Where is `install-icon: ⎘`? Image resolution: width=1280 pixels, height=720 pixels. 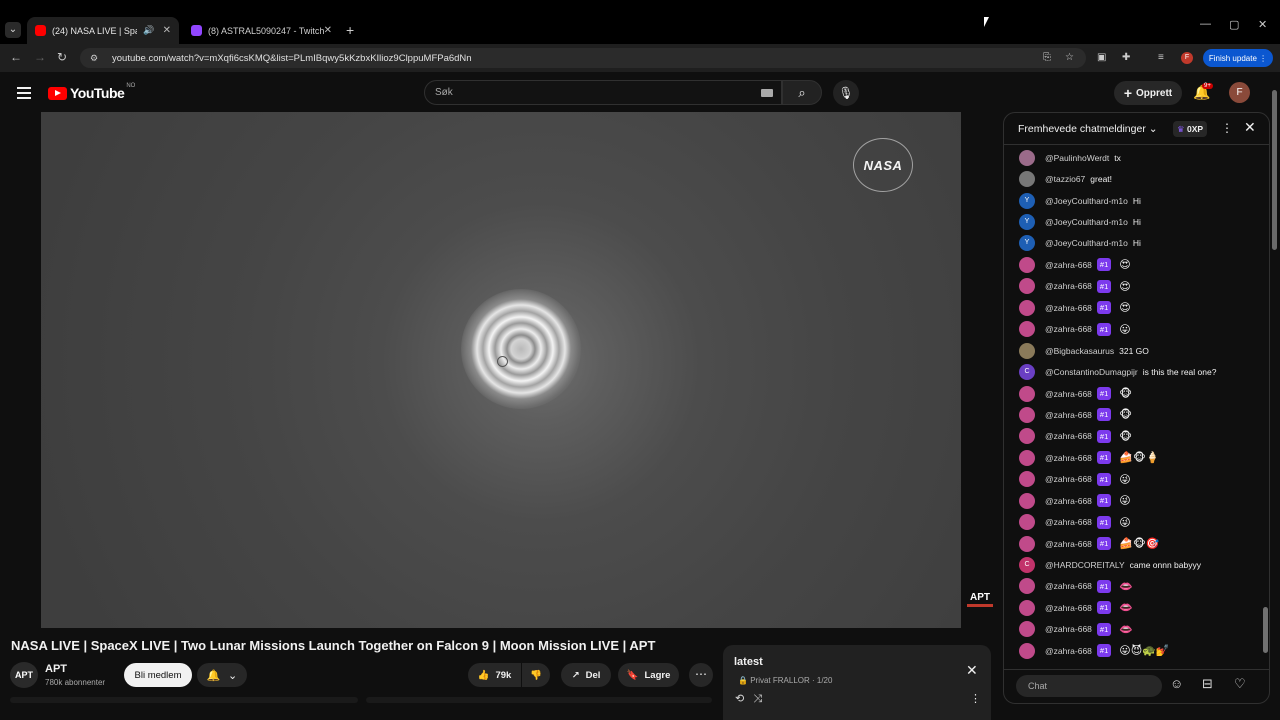
install-icon: ⎘ is located at coordinates (1047, 57).